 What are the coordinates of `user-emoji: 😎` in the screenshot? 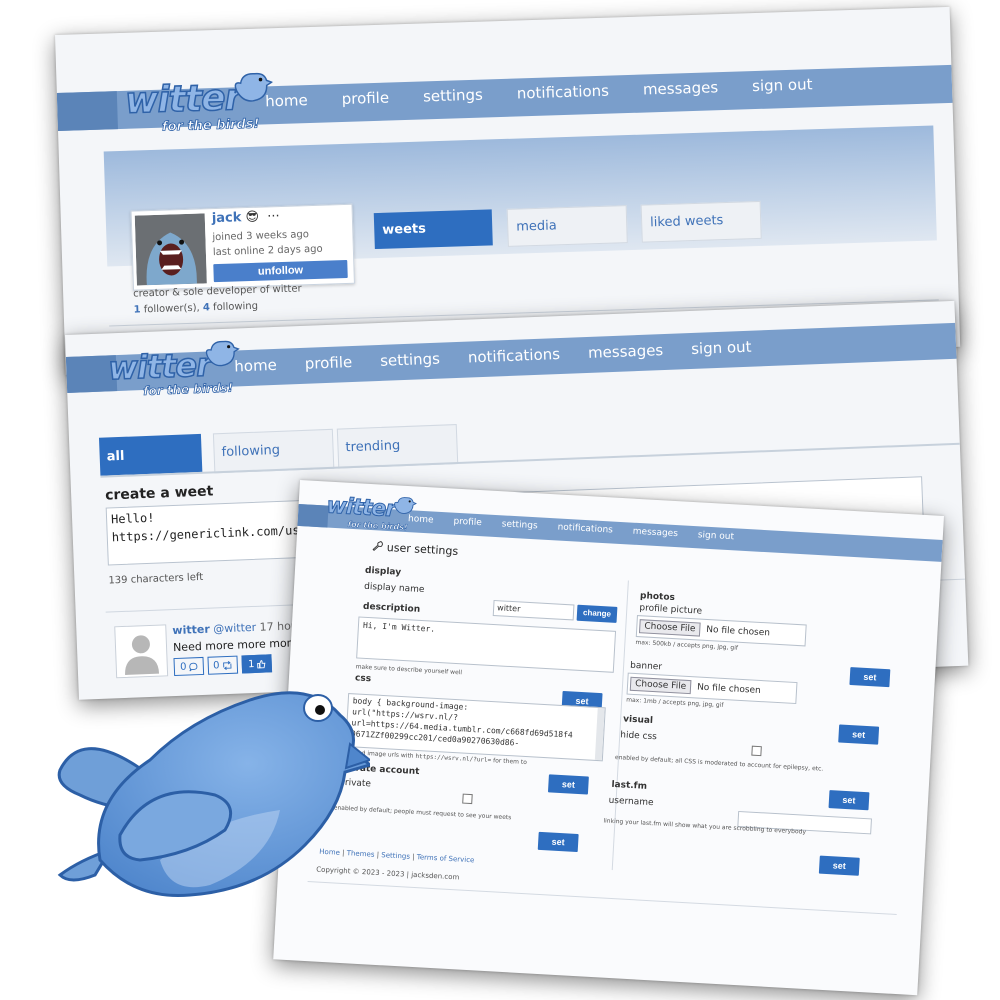 It's located at (252, 217).